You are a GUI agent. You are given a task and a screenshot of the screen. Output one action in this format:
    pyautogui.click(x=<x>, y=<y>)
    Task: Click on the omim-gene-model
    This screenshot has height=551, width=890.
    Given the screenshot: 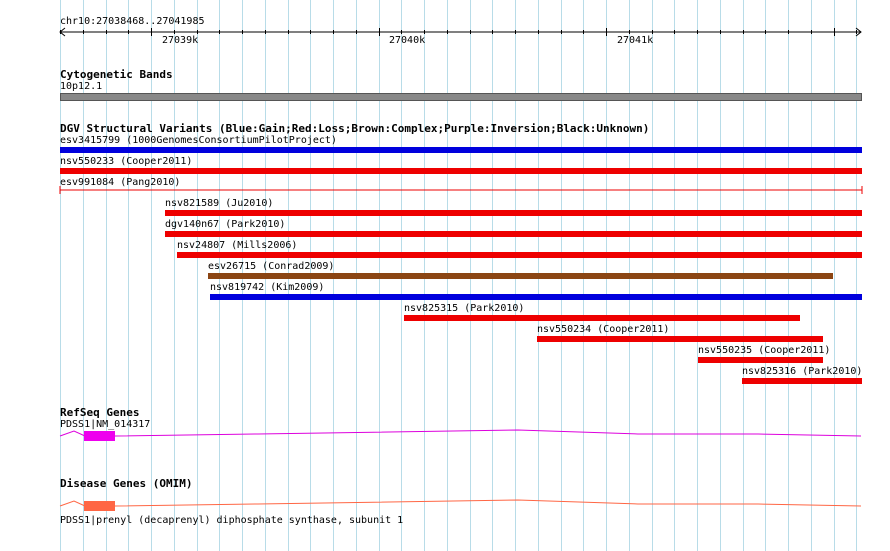 What is the action you would take?
    pyautogui.click(x=461, y=505)
    